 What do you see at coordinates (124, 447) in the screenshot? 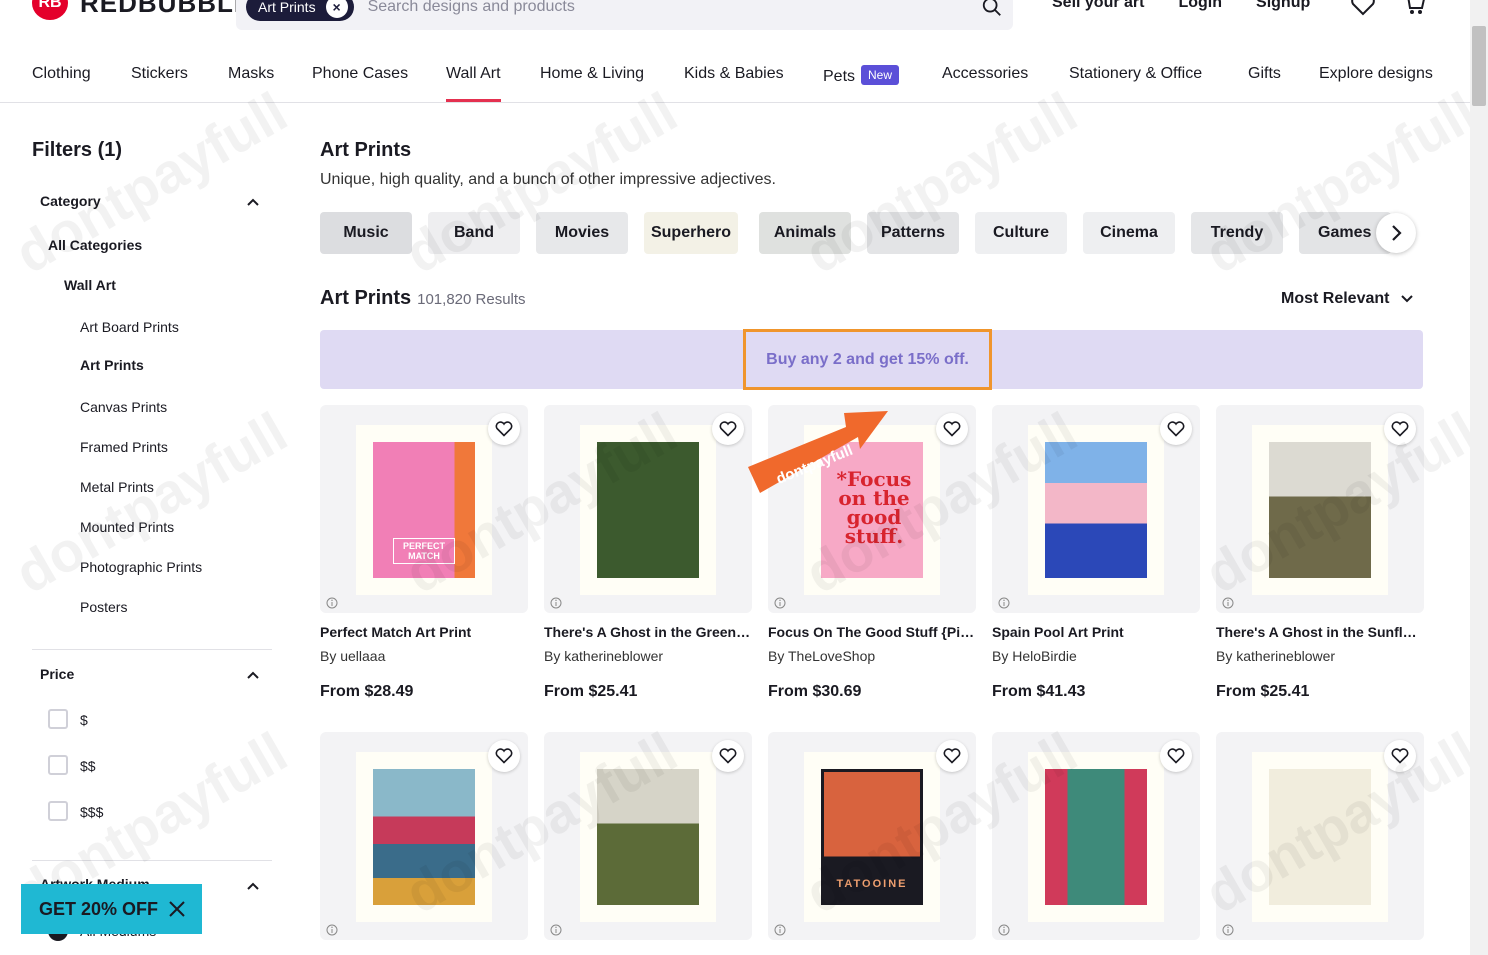
I see `filter-framed-prints: Framed Prints` at bounding box center [124, 447].